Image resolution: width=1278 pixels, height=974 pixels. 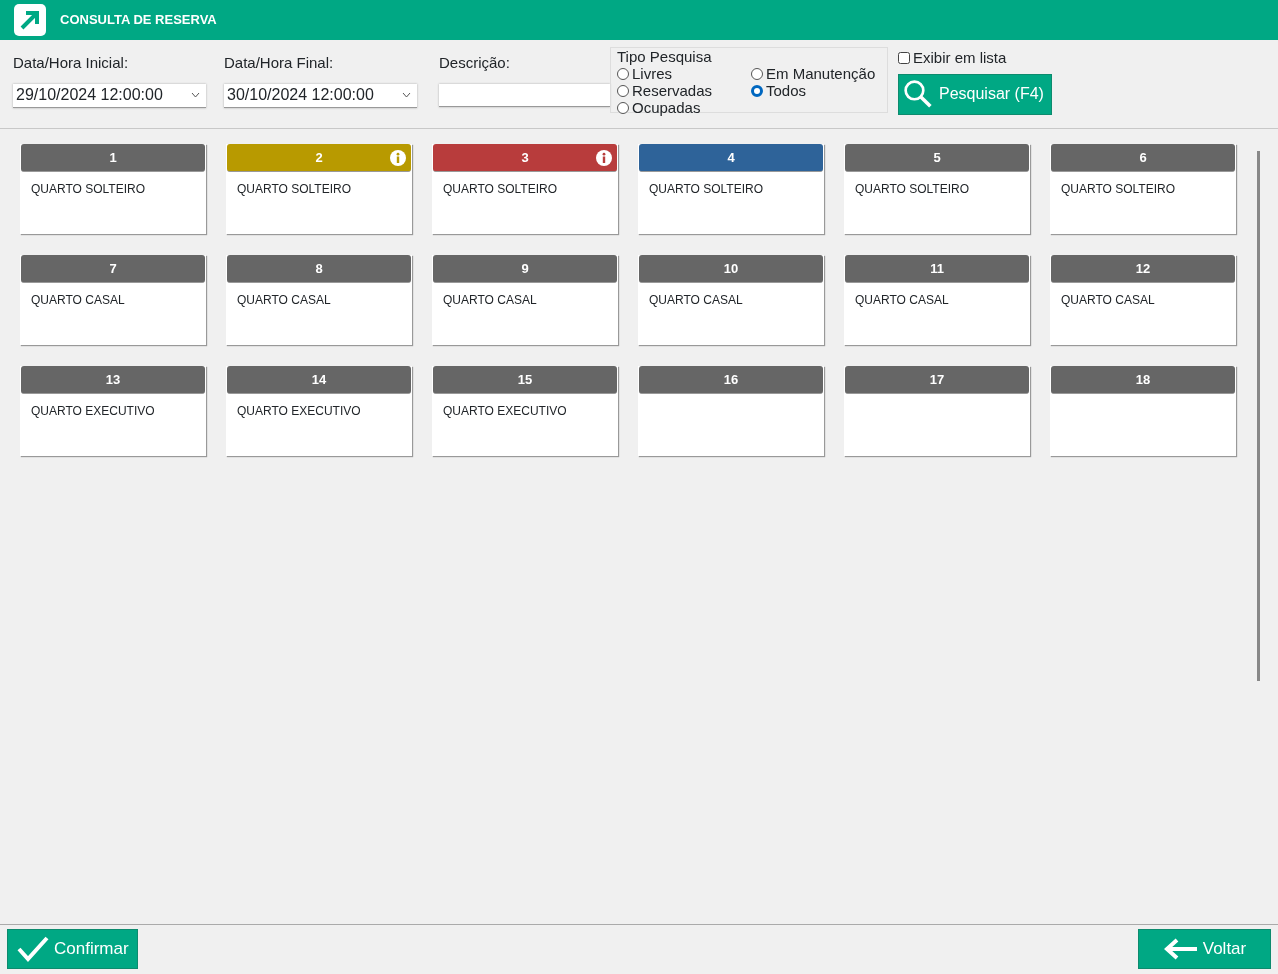 What do you see at coordinates (1258, 416) in the screenshot?
I see `scrollbar` at bounding box center [1258, 416].